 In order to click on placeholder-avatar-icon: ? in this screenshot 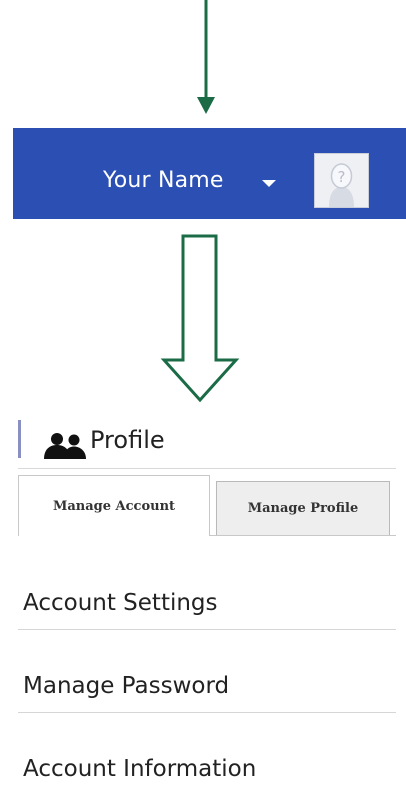, I will do `click(341, 180)`.